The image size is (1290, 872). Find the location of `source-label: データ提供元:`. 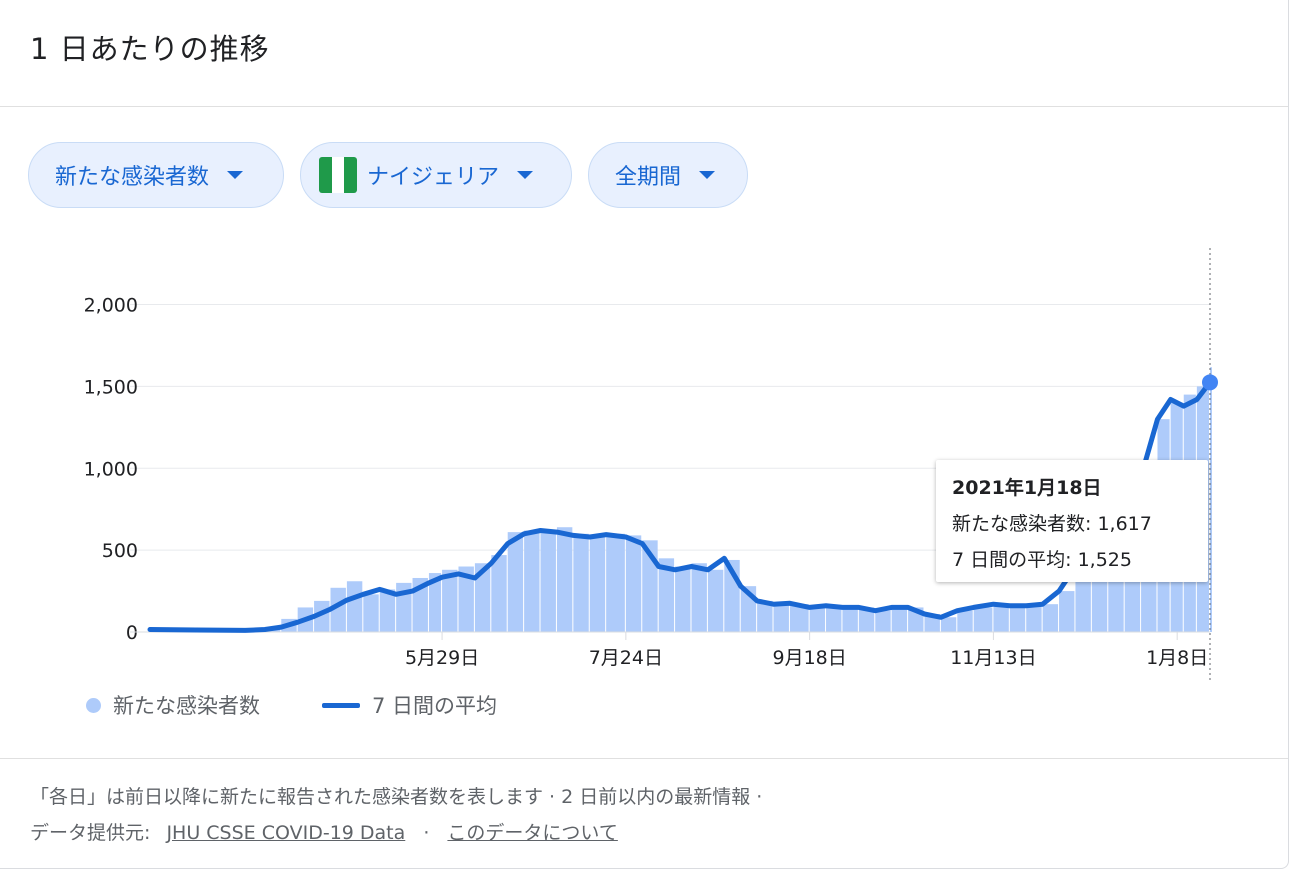

source-label: データ提供元: is located at coordinates (90, 833).